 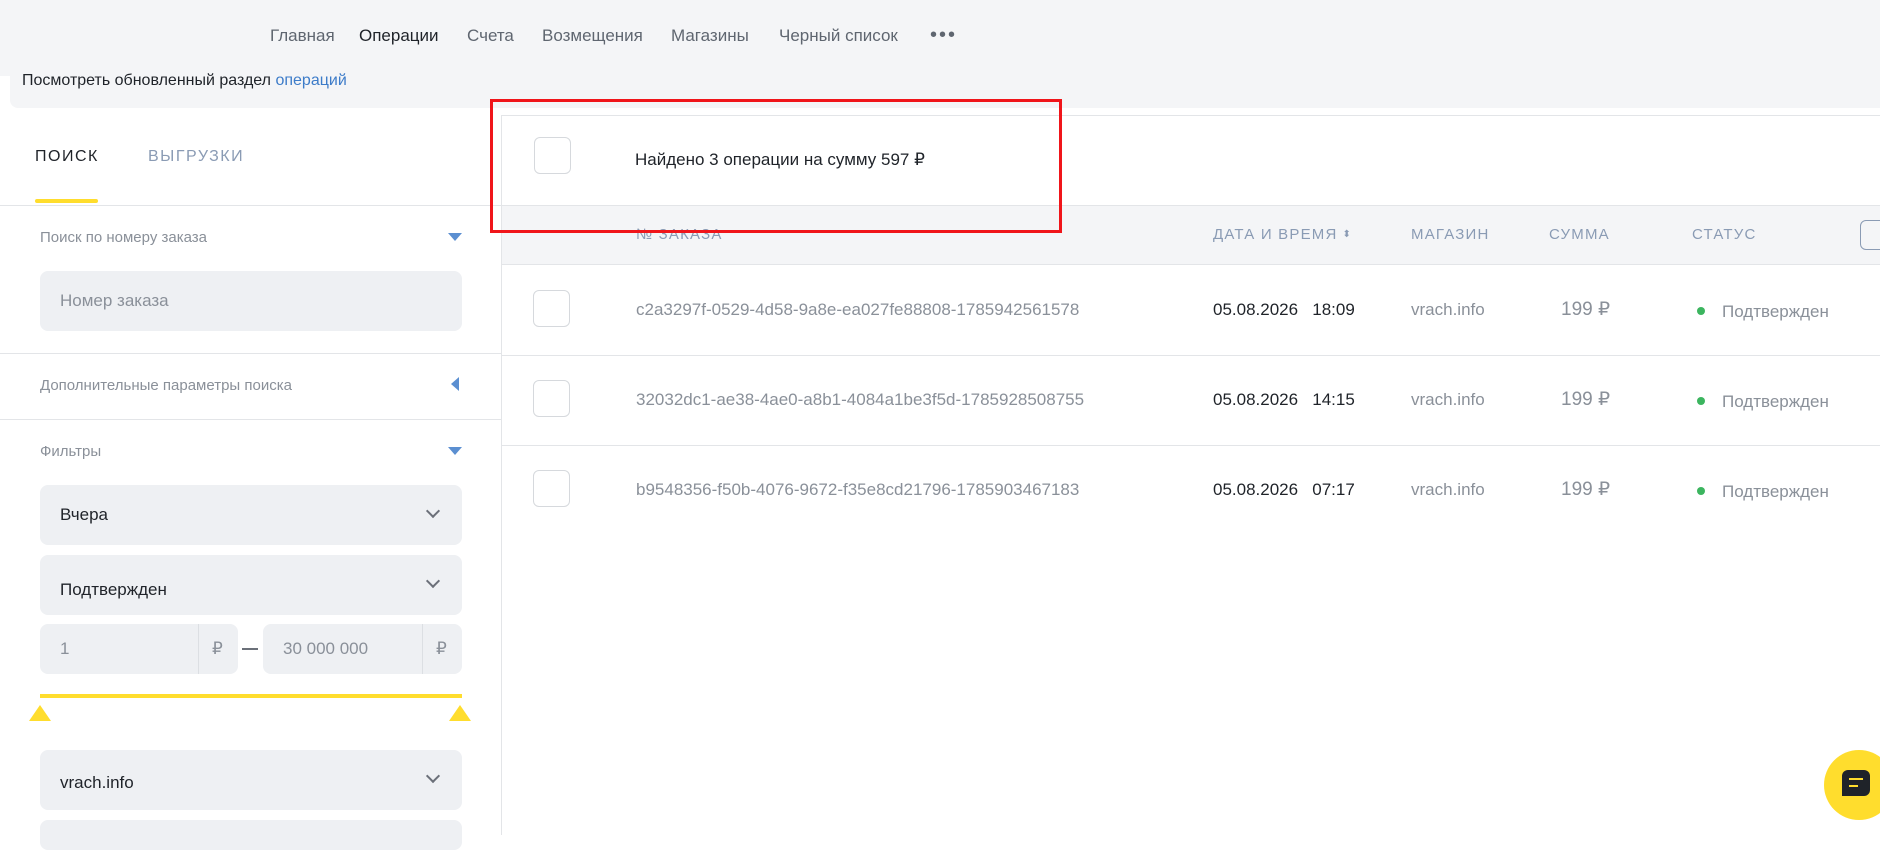 I want to click on nav-item-home: Главная, so click(x=302, y=36).